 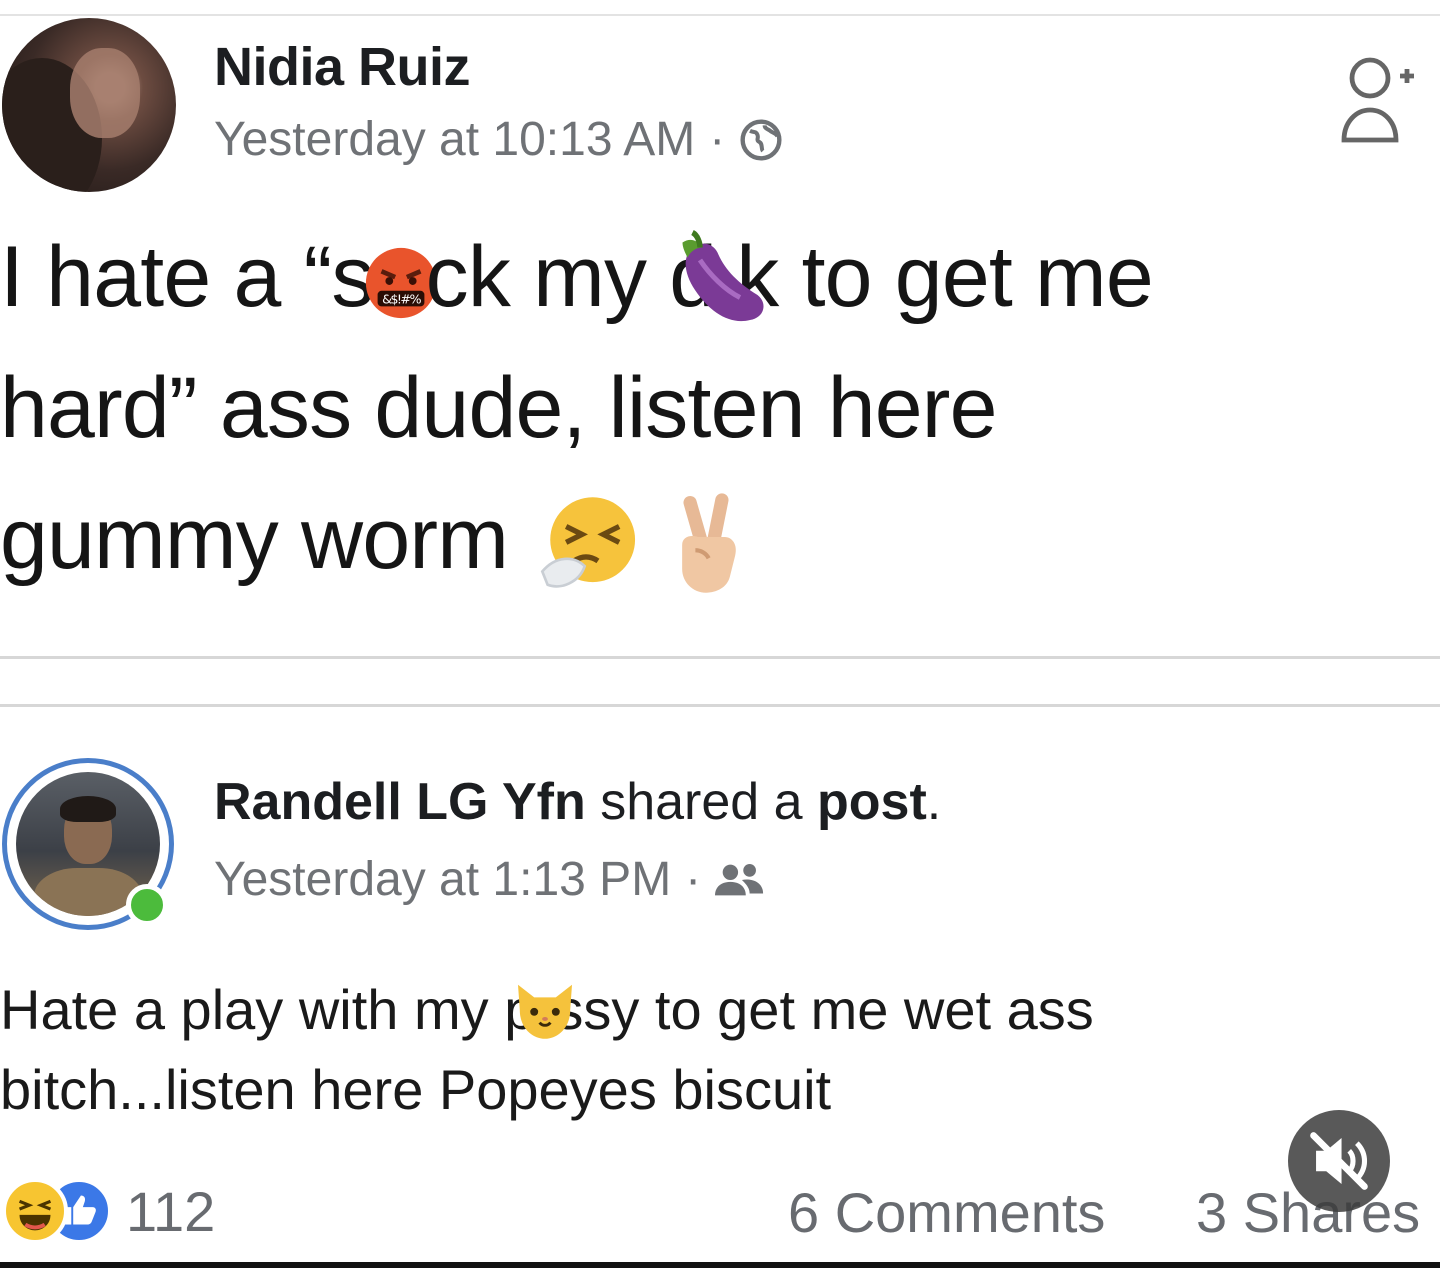 I want to click on avatar, so click(x=89, y=105).